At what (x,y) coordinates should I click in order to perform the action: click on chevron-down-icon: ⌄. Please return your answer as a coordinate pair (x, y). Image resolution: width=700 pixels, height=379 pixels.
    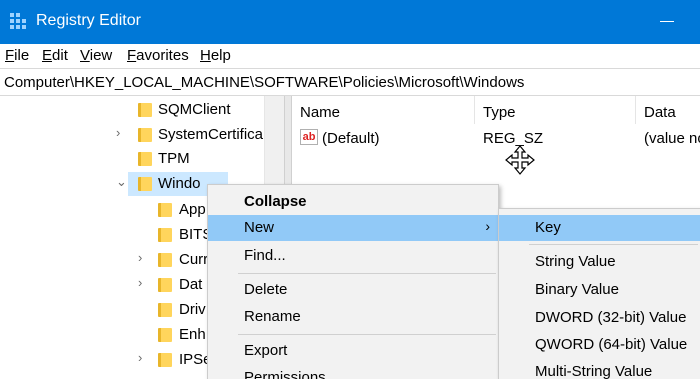
    Looking at the image, I should click on (122, 182).